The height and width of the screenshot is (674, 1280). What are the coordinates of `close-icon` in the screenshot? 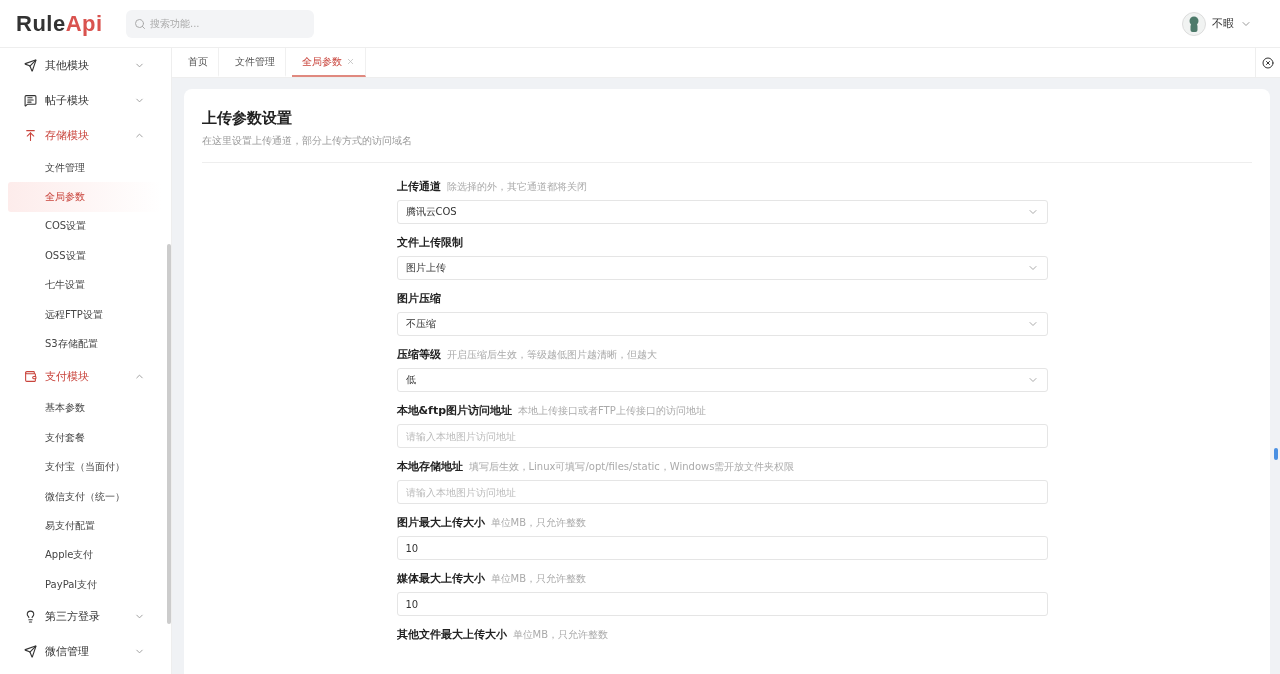 It's located at (1268, 62).